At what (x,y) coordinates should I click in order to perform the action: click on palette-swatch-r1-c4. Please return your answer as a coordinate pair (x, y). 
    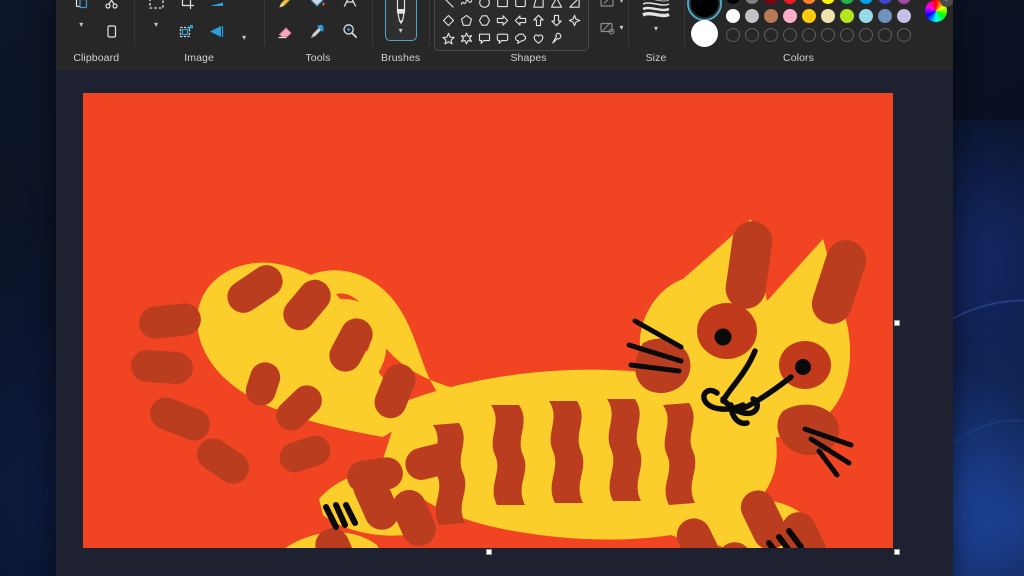
    Looking at the image, I should click on (789, 2).